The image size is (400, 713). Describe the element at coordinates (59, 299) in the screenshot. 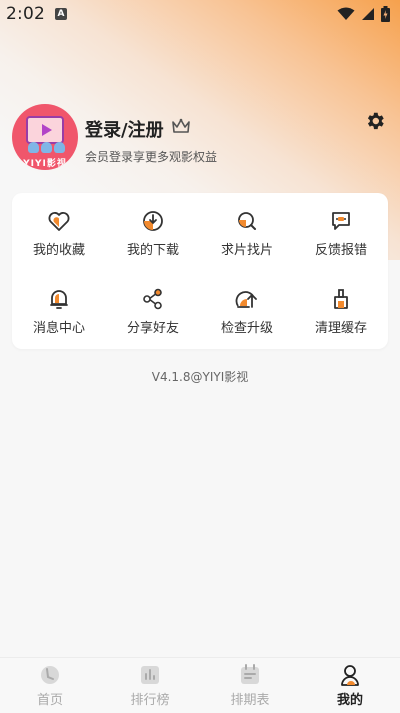

I see `bell-icon` at that location.